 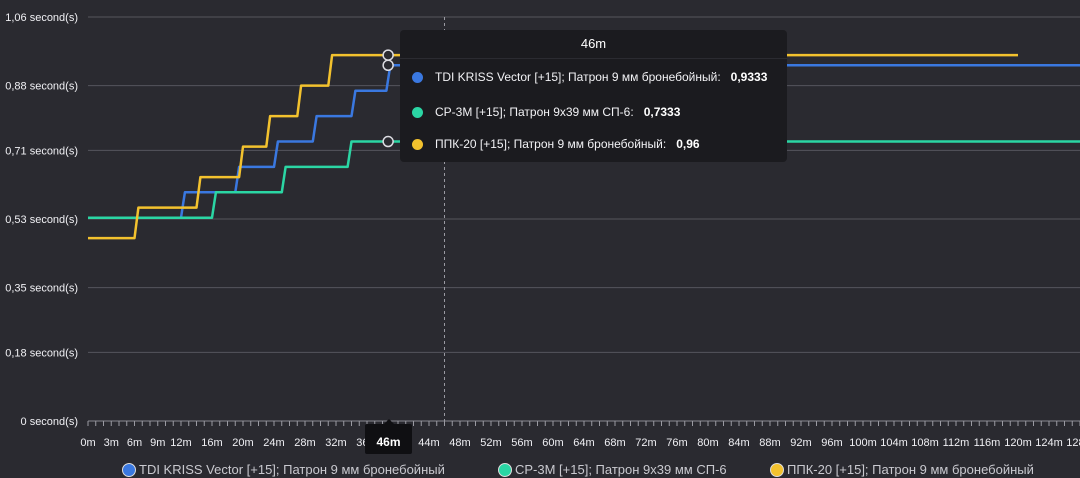 I want to click on x-tick-label: 76m, so click(x=676, y=443).